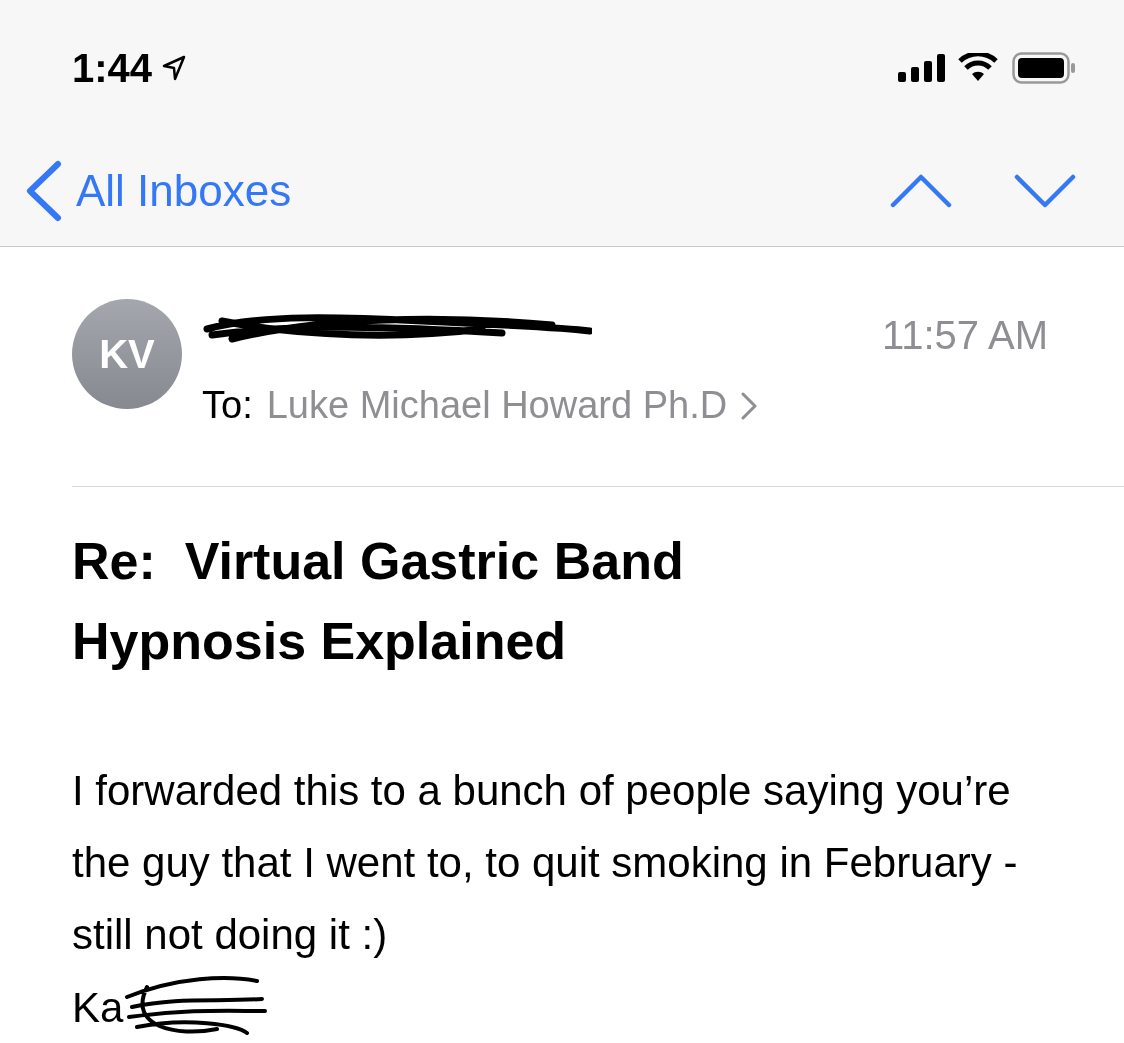  I want to click on chevron-right-icon, so click(749, 405).